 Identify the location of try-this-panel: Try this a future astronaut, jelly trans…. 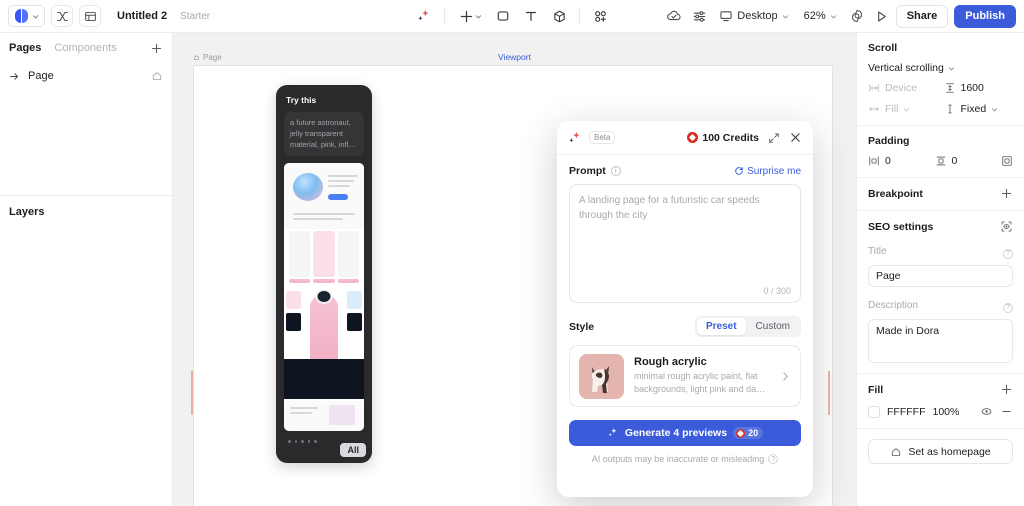
(324, 274).